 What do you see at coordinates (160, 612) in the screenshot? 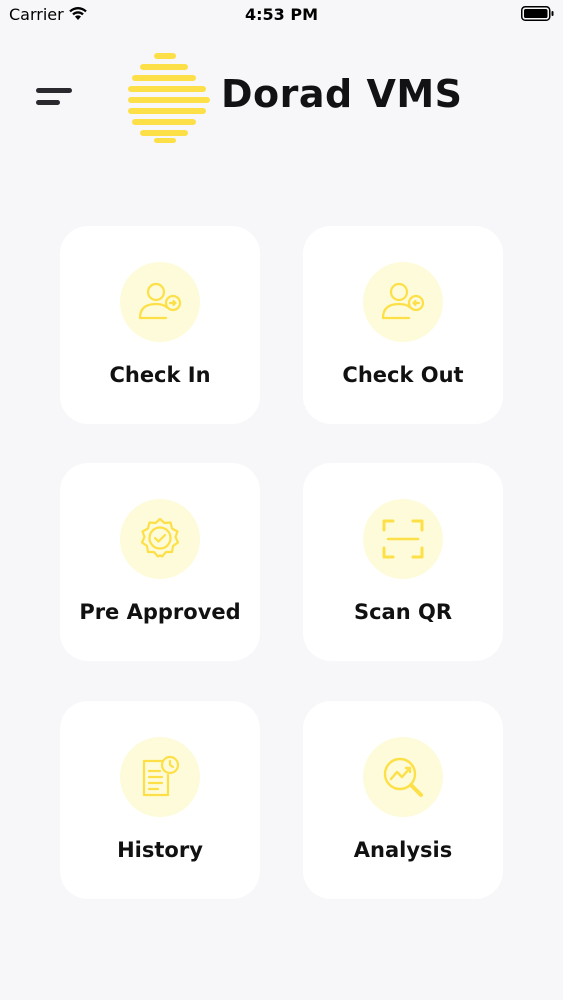
I see `tile-label: Pre Approved` at bounding box center [160, 612].